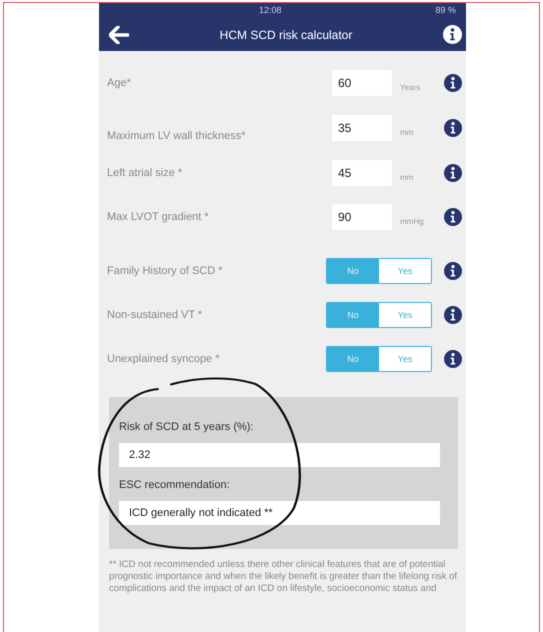 This screenshot has height=632, width=543. What do you see at coordinates (412, 221) in the screenshot?
I see `unit-label: mmHg` at bounding box center [412, 221].